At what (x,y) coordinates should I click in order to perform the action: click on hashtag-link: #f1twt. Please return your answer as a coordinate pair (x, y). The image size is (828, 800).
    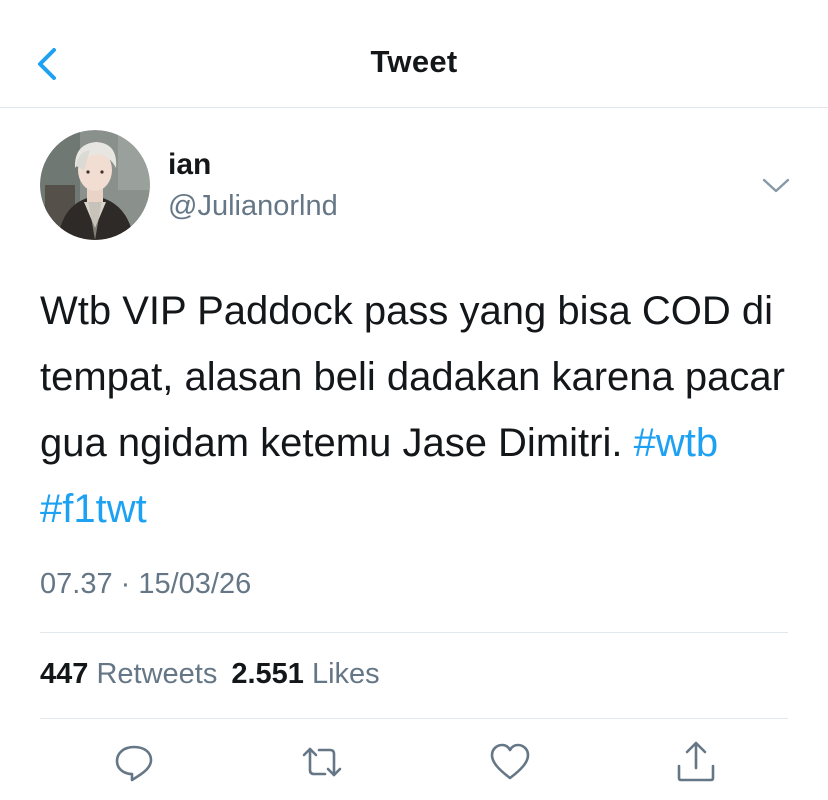
    Looking at the image, I should click on (93, 509).